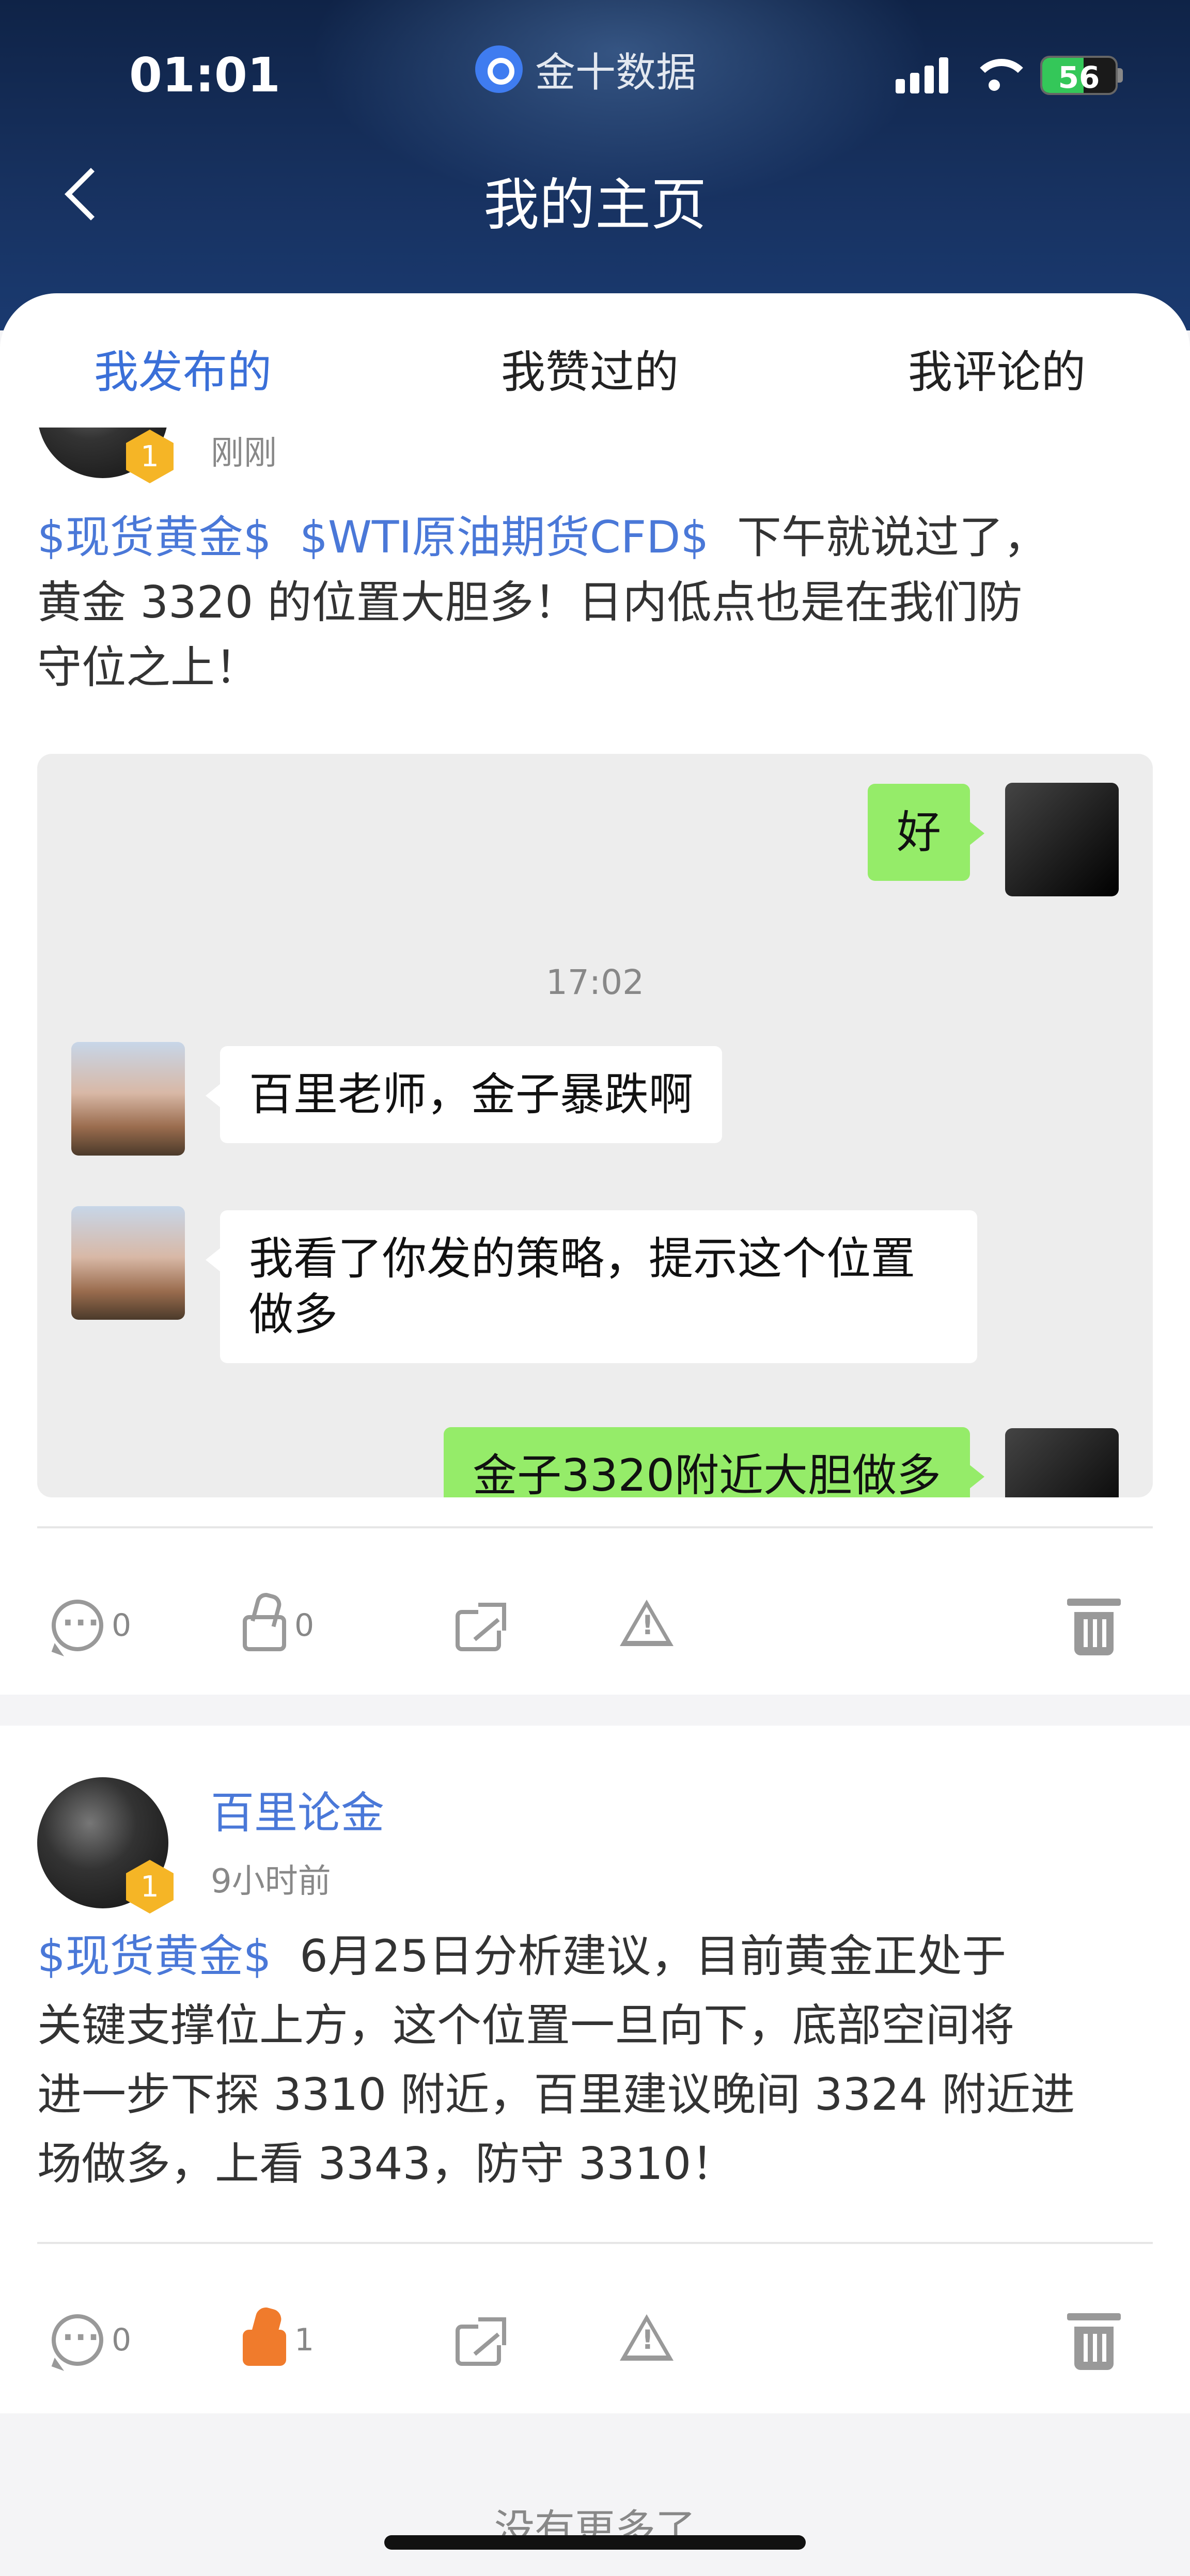 This screenshot has width=1190, height=2576. I want to click on tab-bar: 我发布的 我赞过的 我评论的, so click(595, 360).